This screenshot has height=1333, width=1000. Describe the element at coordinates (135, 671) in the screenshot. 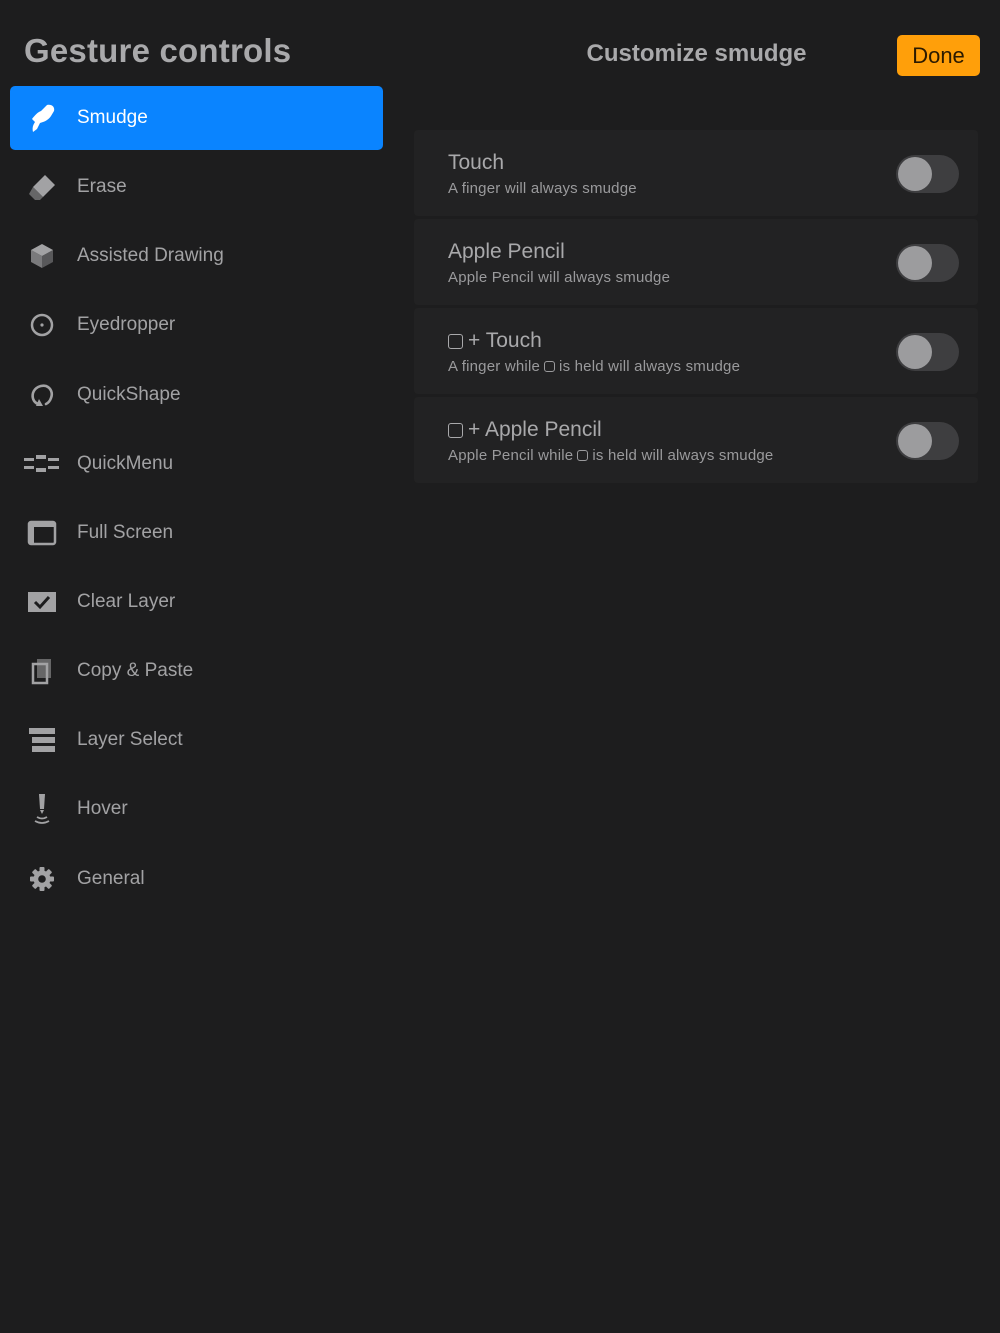

I see `sidebar-item-label: Copy & Paste` at that location.